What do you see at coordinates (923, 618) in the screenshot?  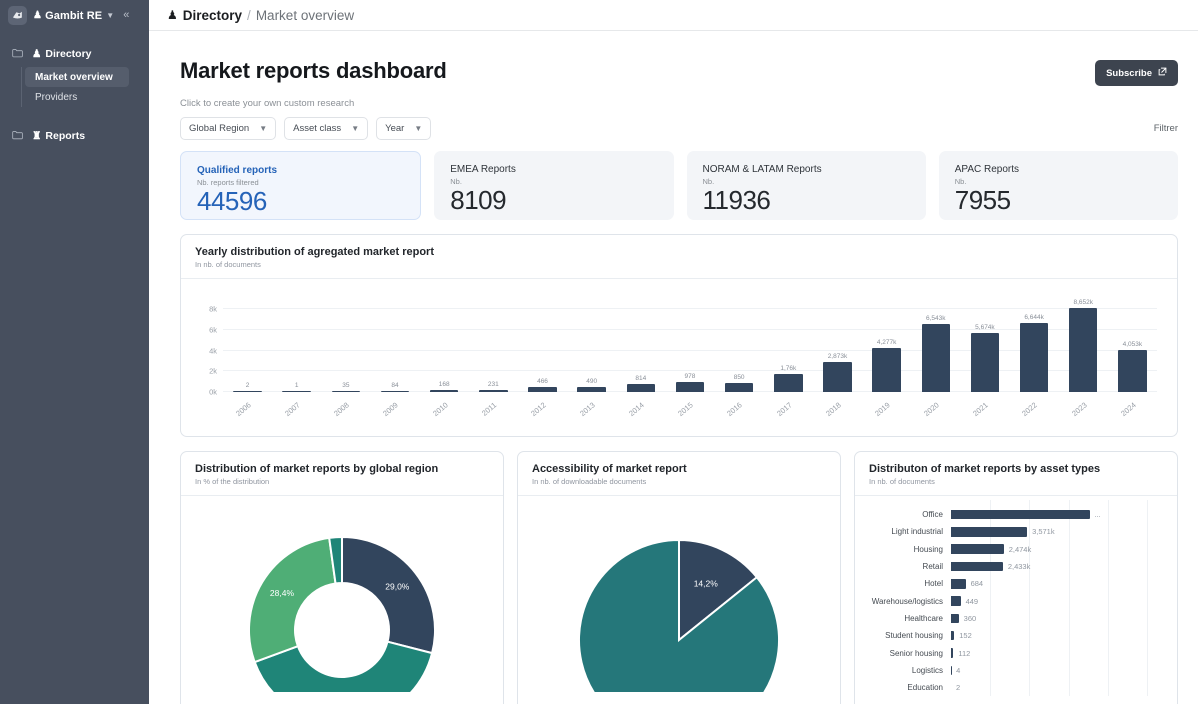 I see `asset-type-label: Healthcare` at bounding box center [923, 618].